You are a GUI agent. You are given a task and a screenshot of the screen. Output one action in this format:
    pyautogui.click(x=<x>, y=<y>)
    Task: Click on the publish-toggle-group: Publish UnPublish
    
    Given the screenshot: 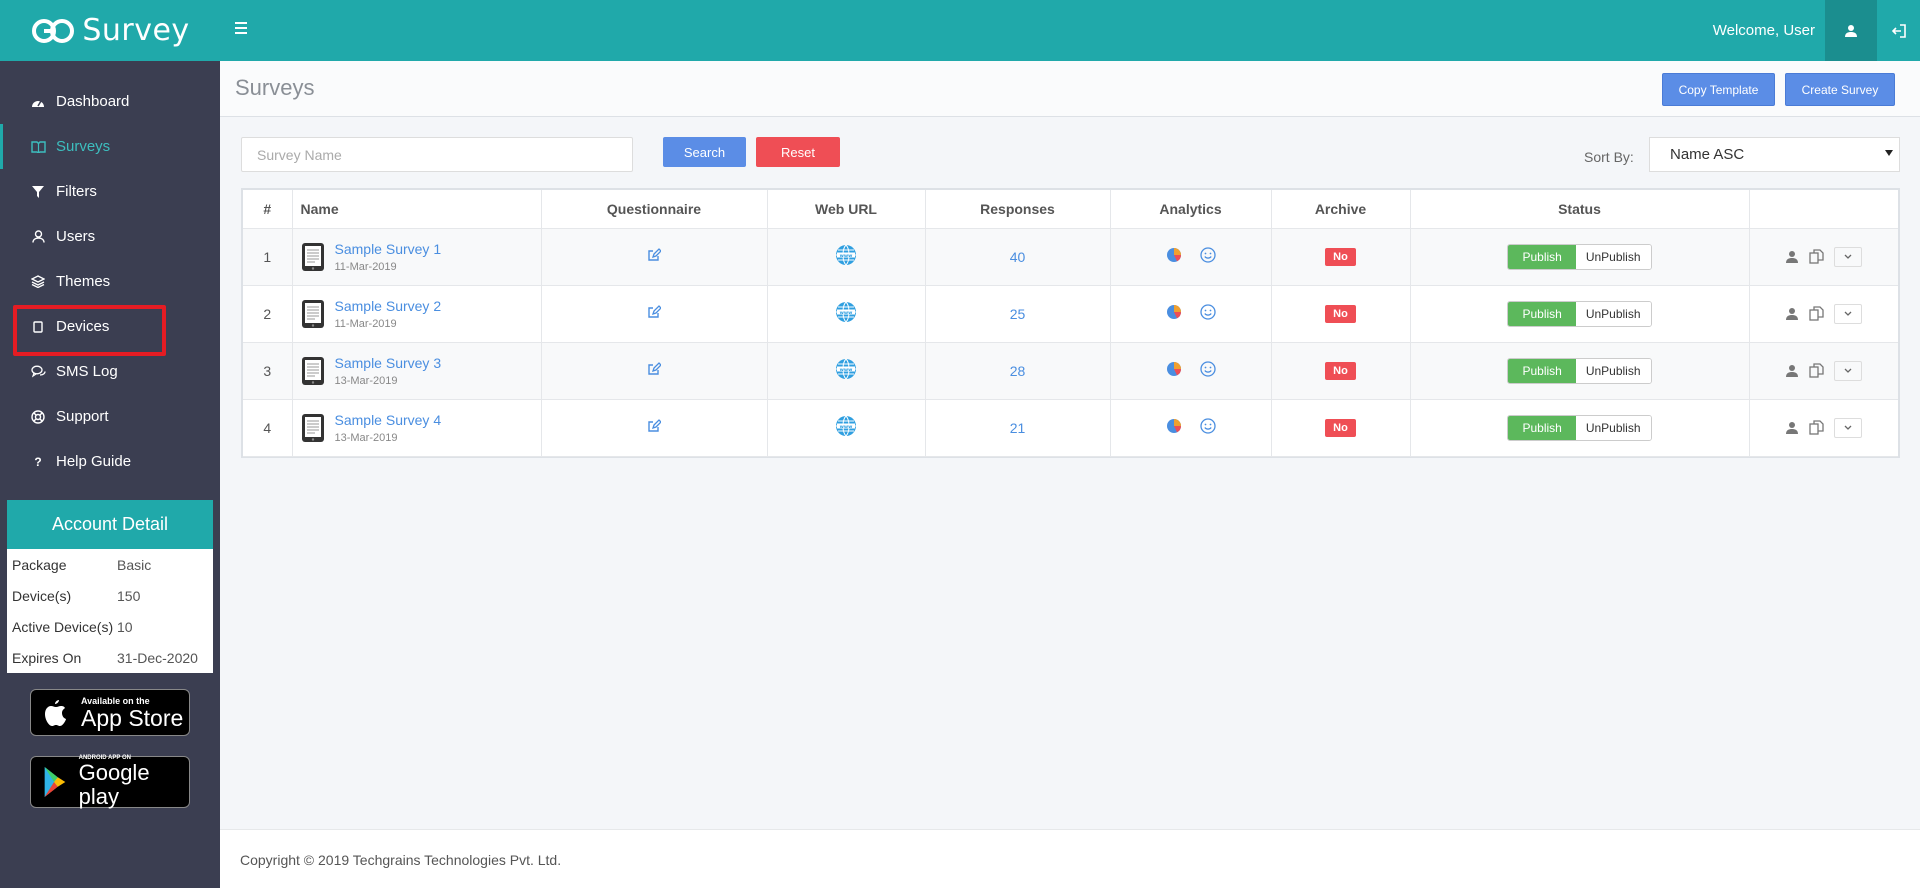 What is the action you would take?
    pyautogui.click(x=1579, y=313)
    